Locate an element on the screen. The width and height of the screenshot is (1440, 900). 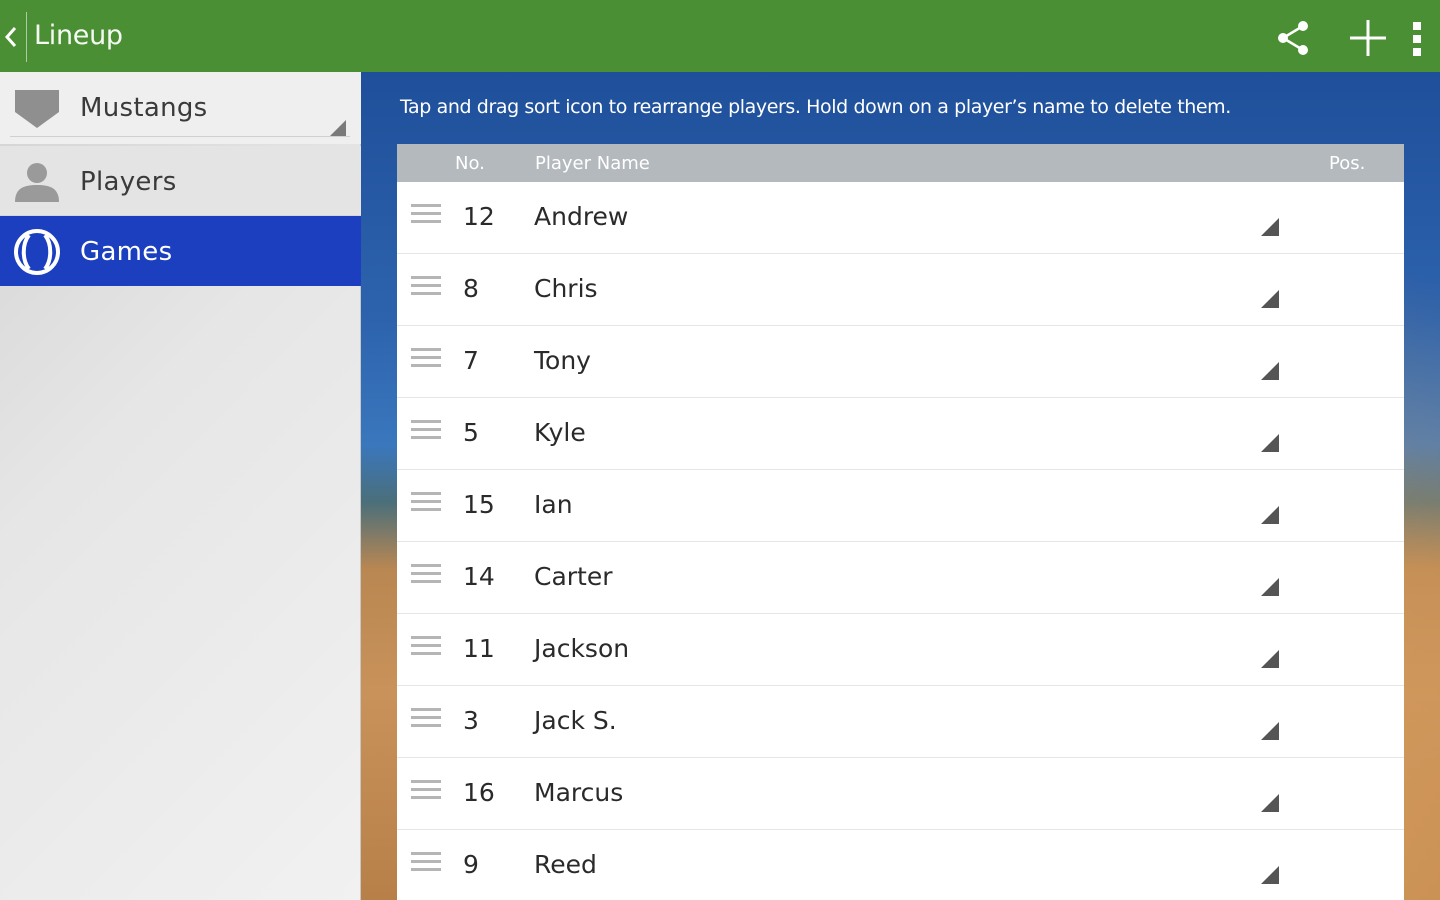
overflow-menu-button is located at coordinates (1418, 38).